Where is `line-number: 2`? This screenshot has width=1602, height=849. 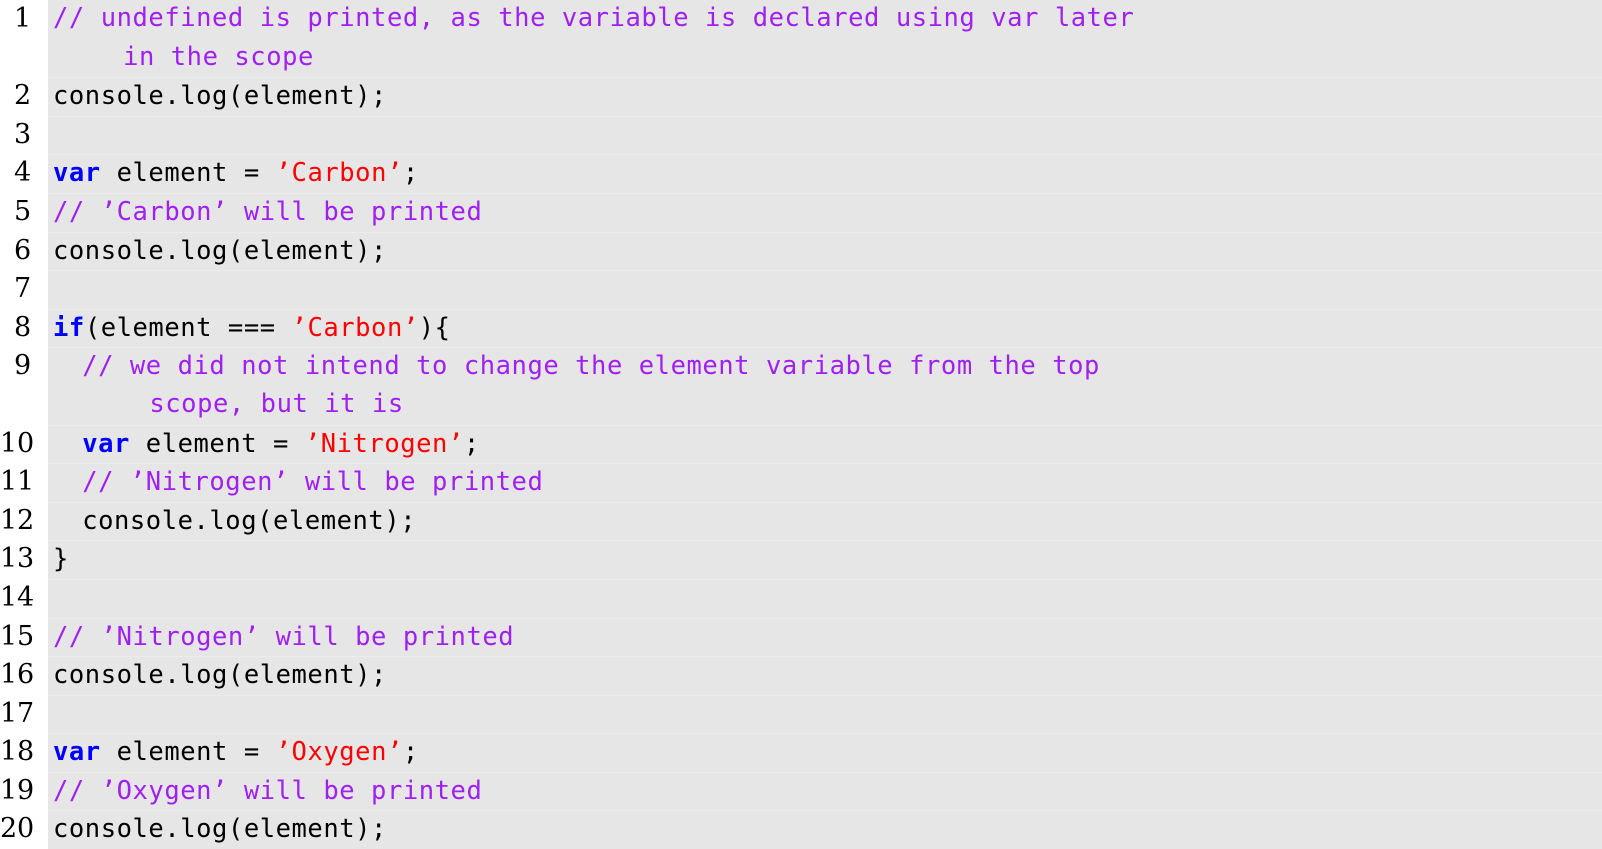 line-number: 2 is located at coordinates (24, 96).